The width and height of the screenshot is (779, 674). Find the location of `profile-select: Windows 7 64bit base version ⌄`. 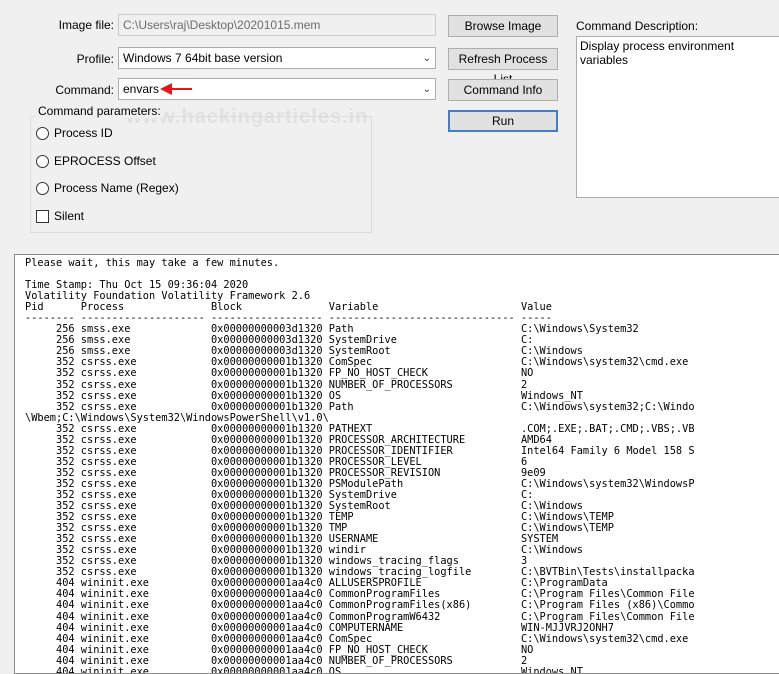

profile-select: Windows 7 64bit base version ⌄ is located at coordinates (277, 58).